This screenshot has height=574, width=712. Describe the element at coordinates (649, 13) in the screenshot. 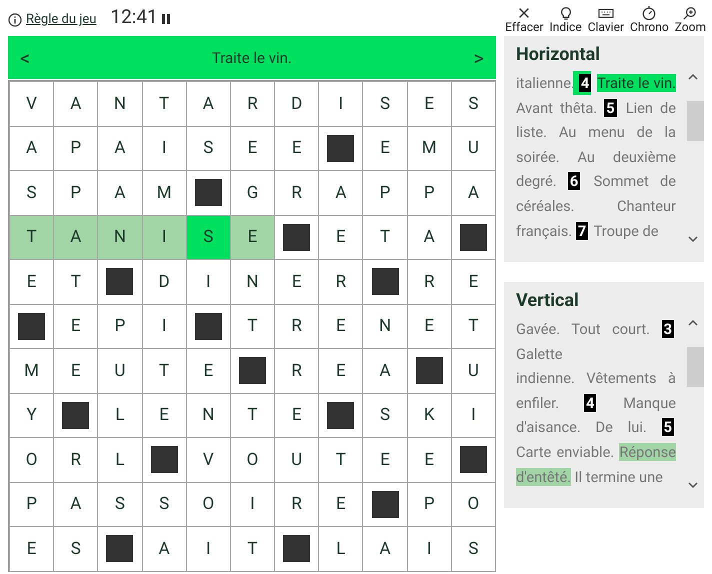

I see `stopwatch-icon` at that location.